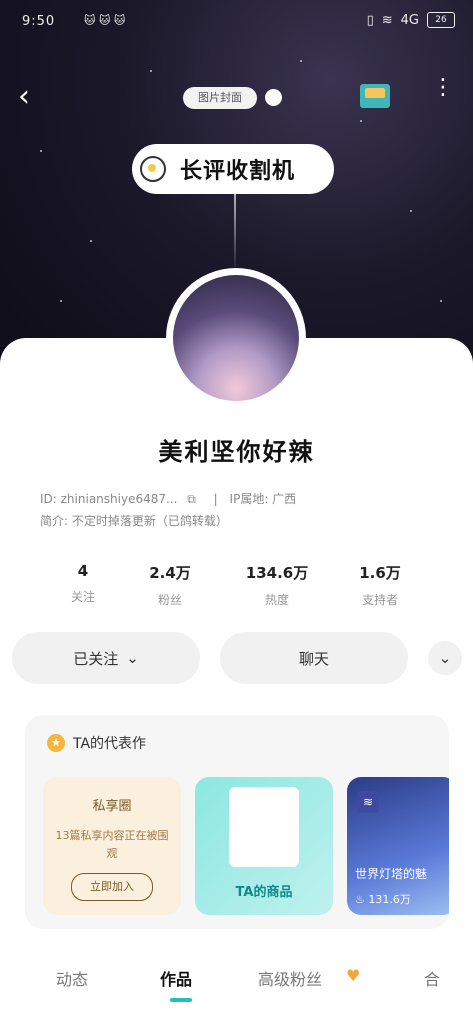  What do you see at coordinates (432, 978) in the screenshot?
I see `tab-collection: 合` at bounding box center [432, 978].